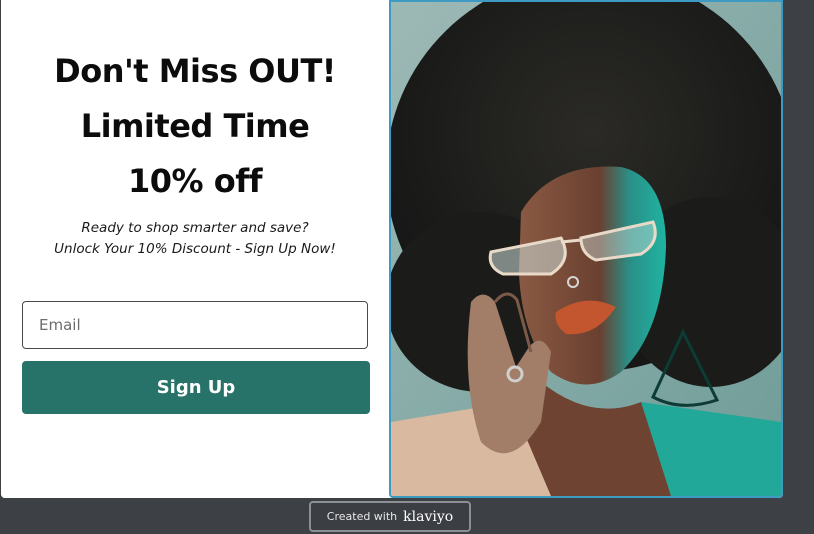 The image size is (814, 534). I want to click on klaviyo-badge: Created with klaviyo, so click(390, 516).